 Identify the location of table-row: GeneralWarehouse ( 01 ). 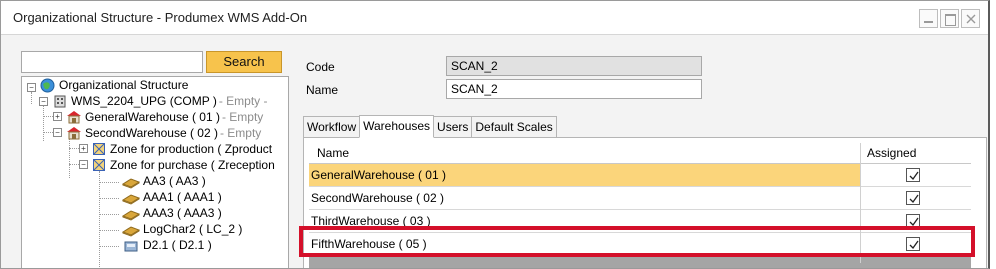
(640, 175).